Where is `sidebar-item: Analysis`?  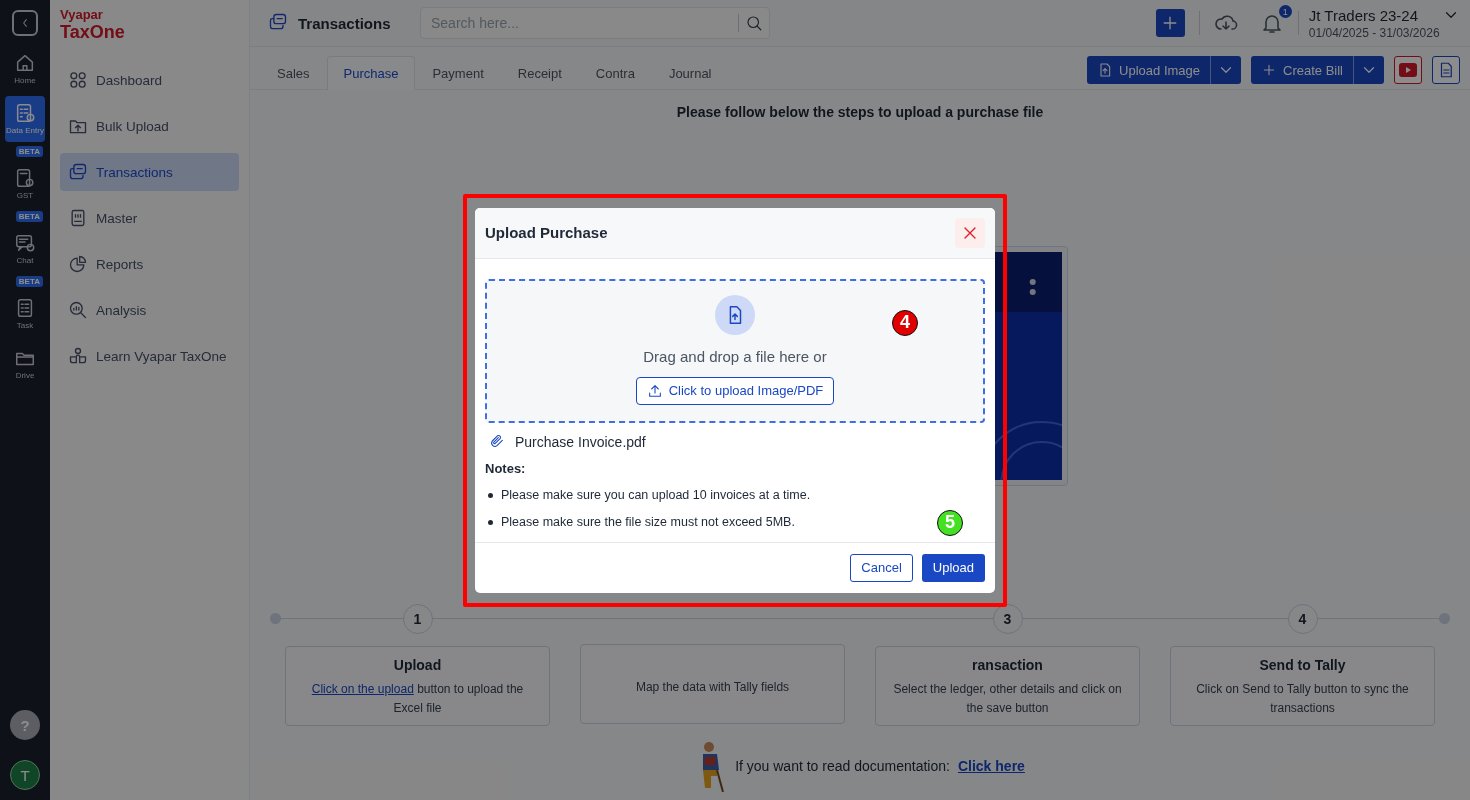
sidebar-item: Analysis is located at coordinates (149, 310).